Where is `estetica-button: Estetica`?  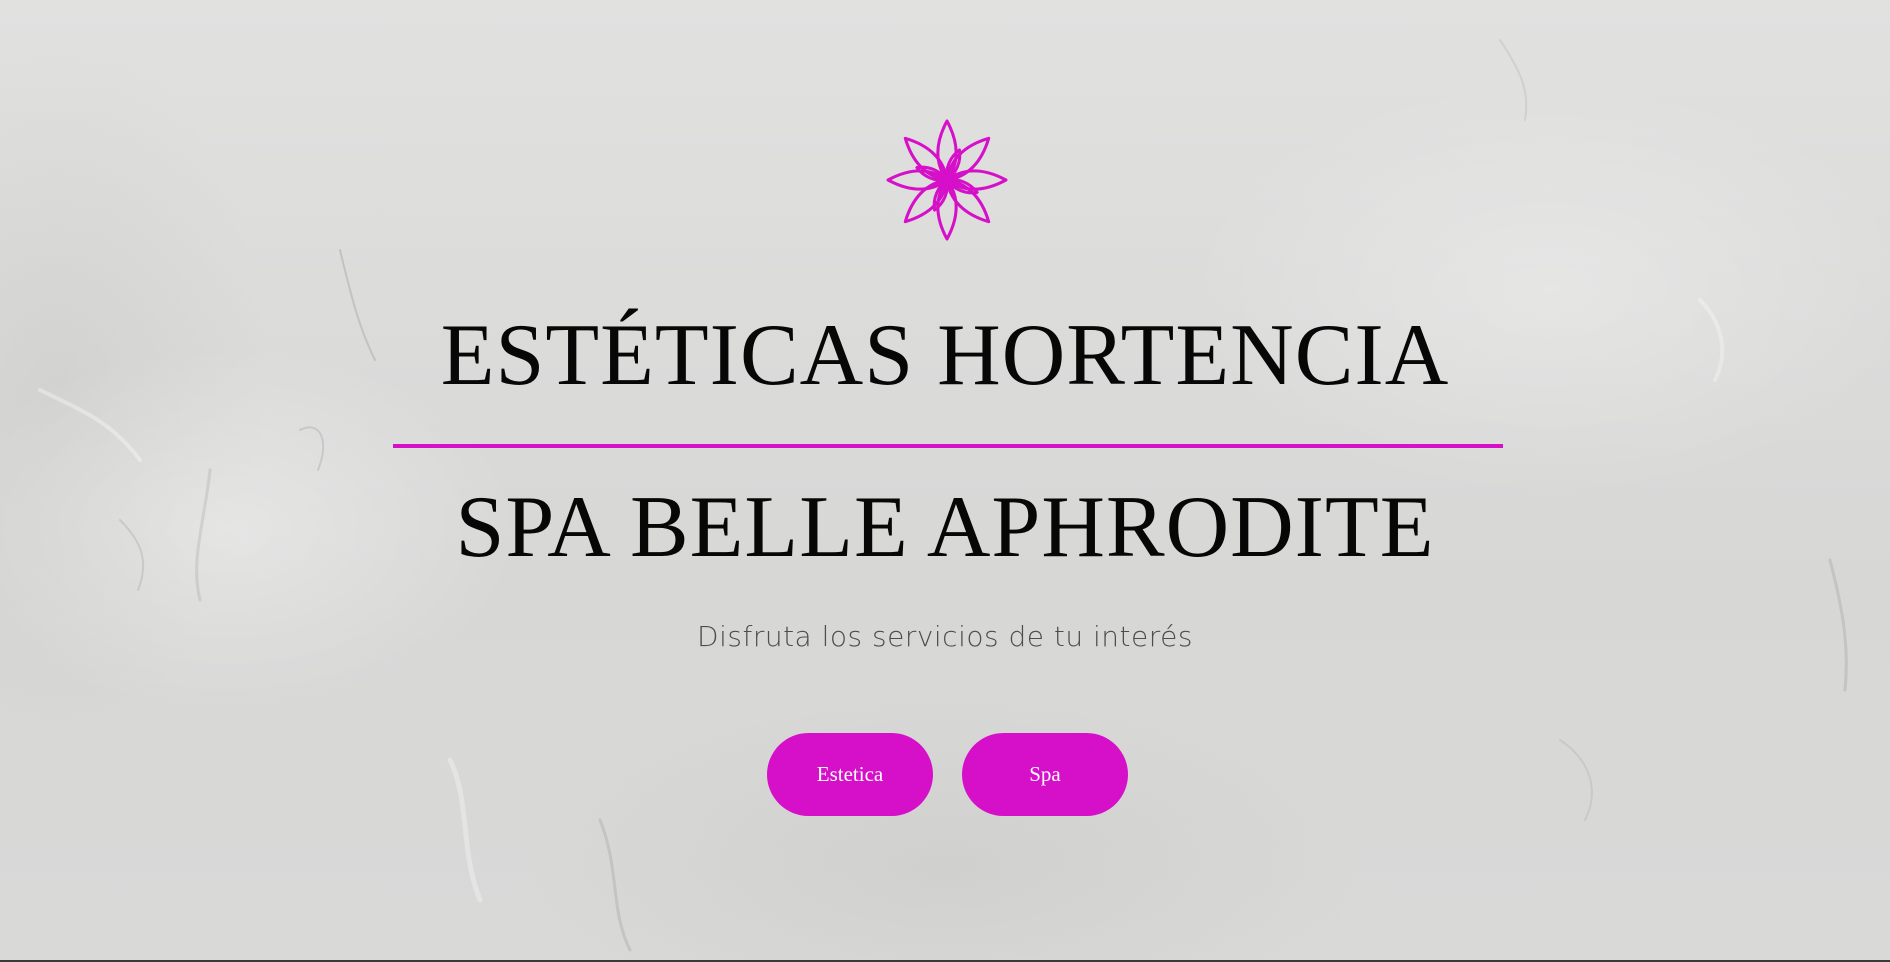 estetica-button: Estetica is located at coordinates (850, 774).